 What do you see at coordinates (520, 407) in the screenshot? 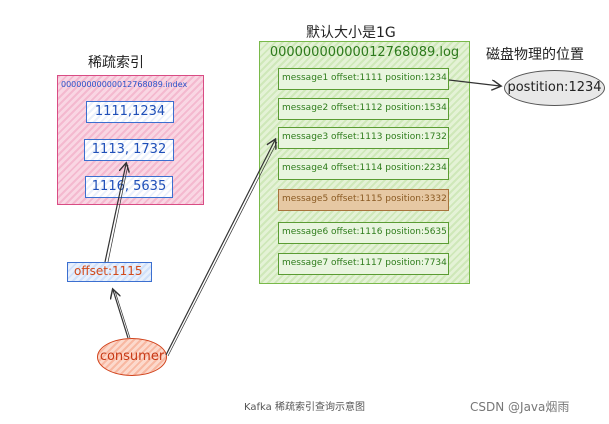
I see `watermark: CSDN @Java烟雨` at bounding box center [520, 407].